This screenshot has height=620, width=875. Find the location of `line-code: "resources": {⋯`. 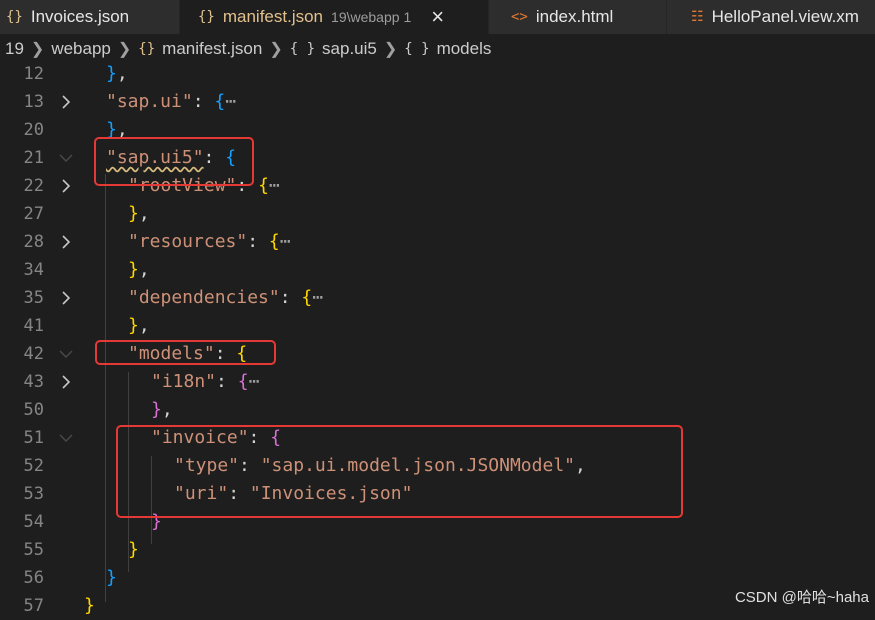

line-code: "resources": {⋯ is located at coordinates (209, 241).